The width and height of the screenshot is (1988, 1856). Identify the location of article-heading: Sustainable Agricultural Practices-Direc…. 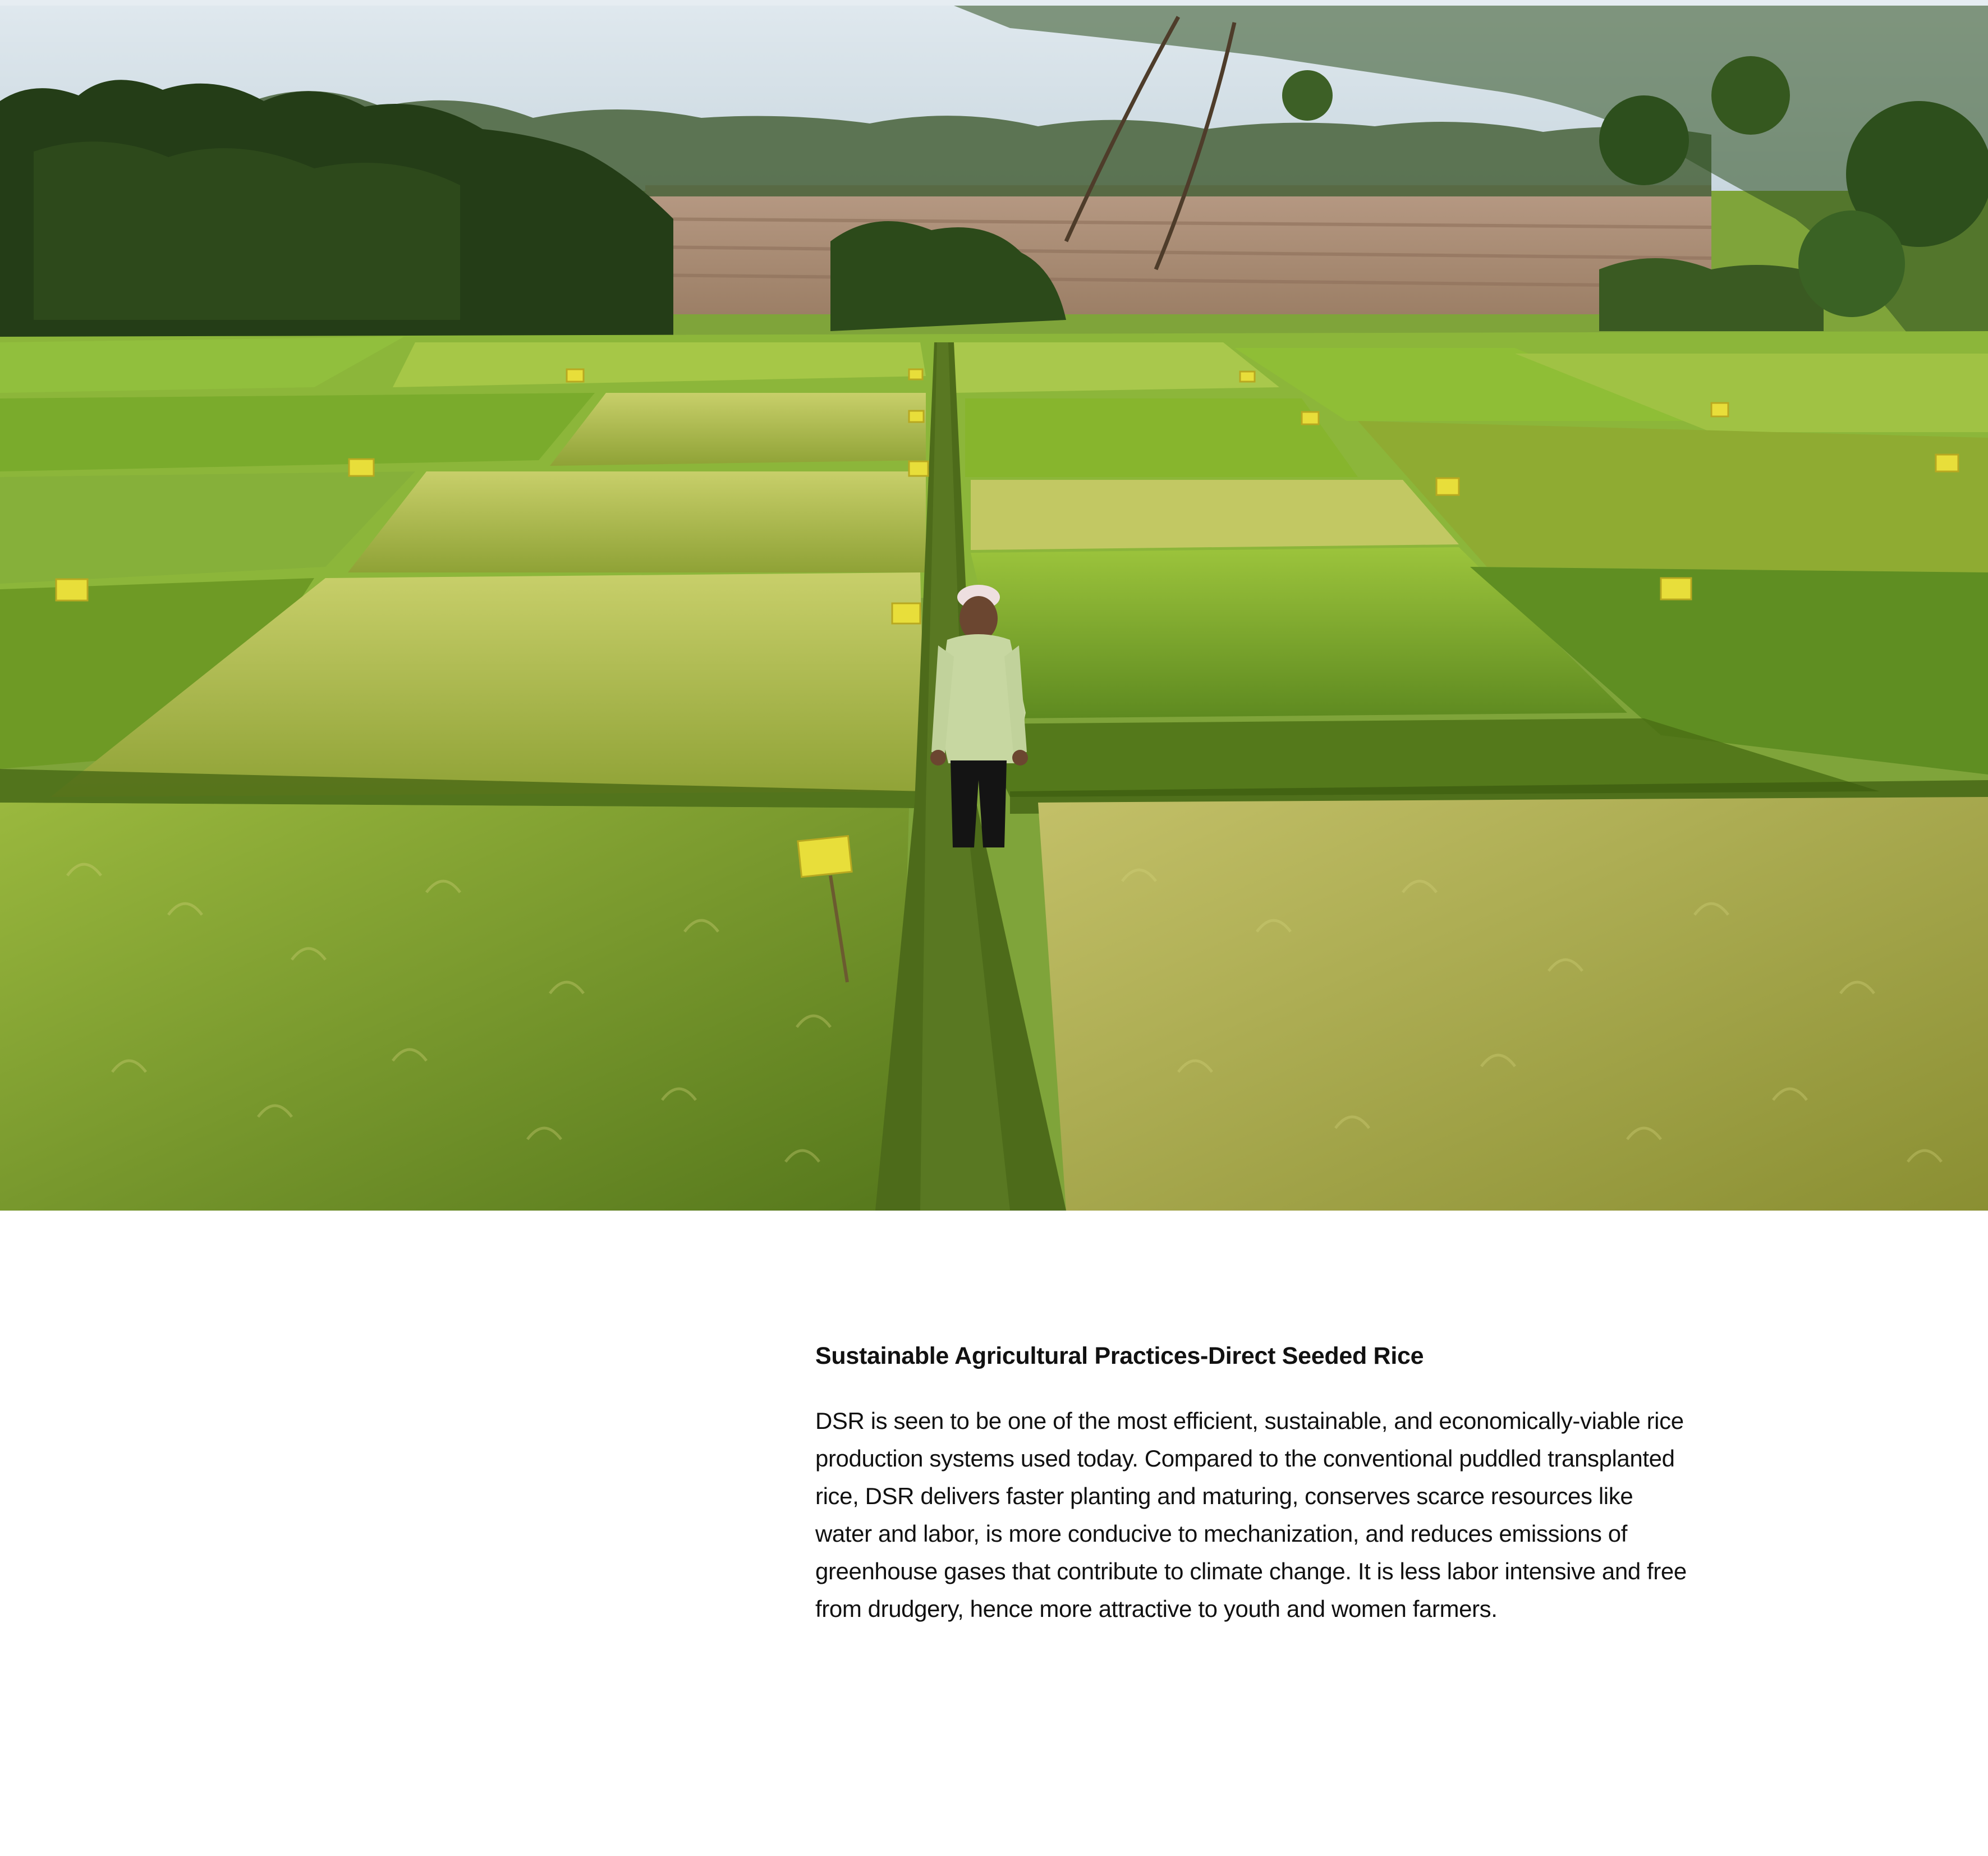
(1119, 1355).